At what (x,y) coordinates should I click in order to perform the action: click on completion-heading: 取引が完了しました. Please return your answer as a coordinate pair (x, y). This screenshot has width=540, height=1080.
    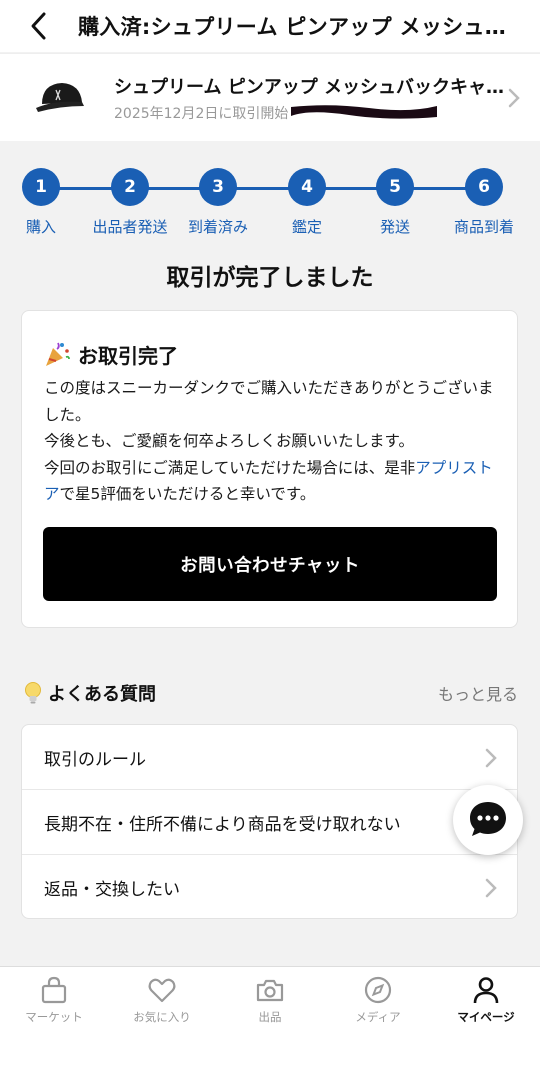
    Looking at the image, I should click on (270, 278).